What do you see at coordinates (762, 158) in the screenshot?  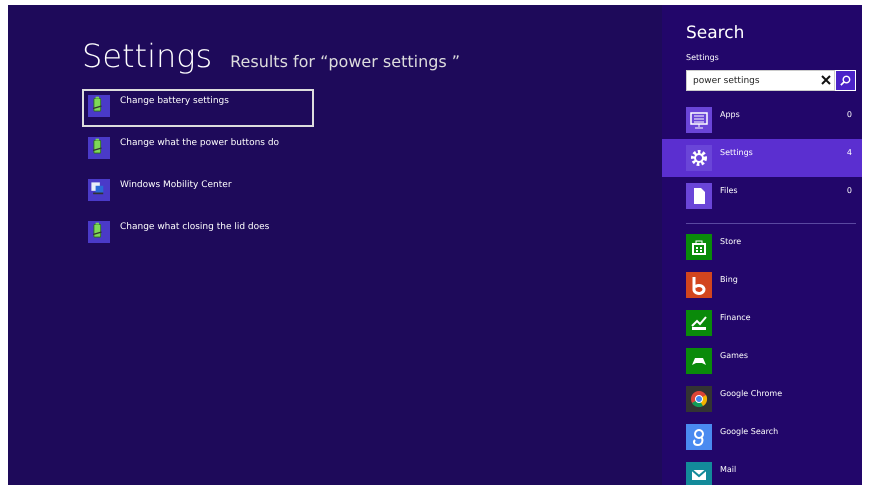 I see `scope-item: Settings 4` at bounding box center [762, 158].